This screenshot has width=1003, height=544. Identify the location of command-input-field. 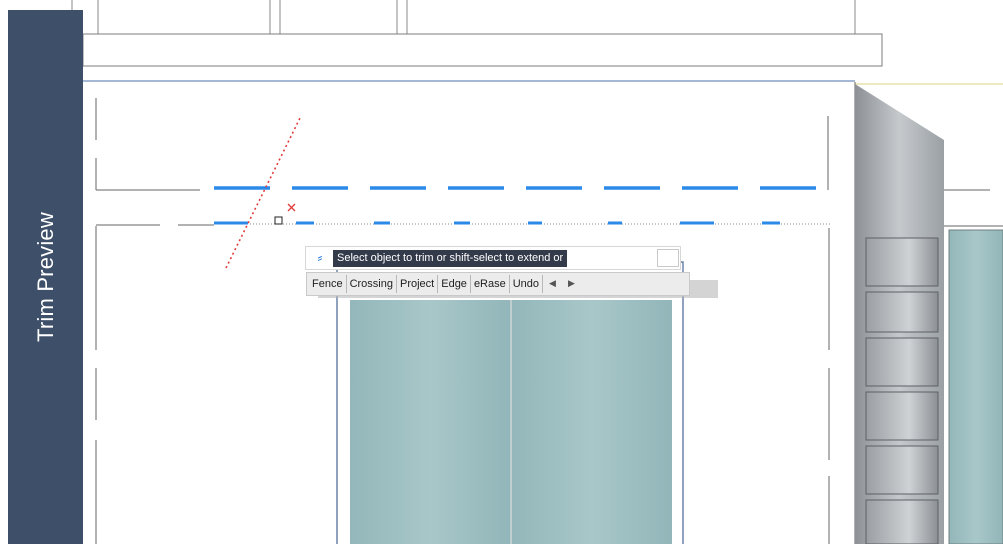
(668, 258).